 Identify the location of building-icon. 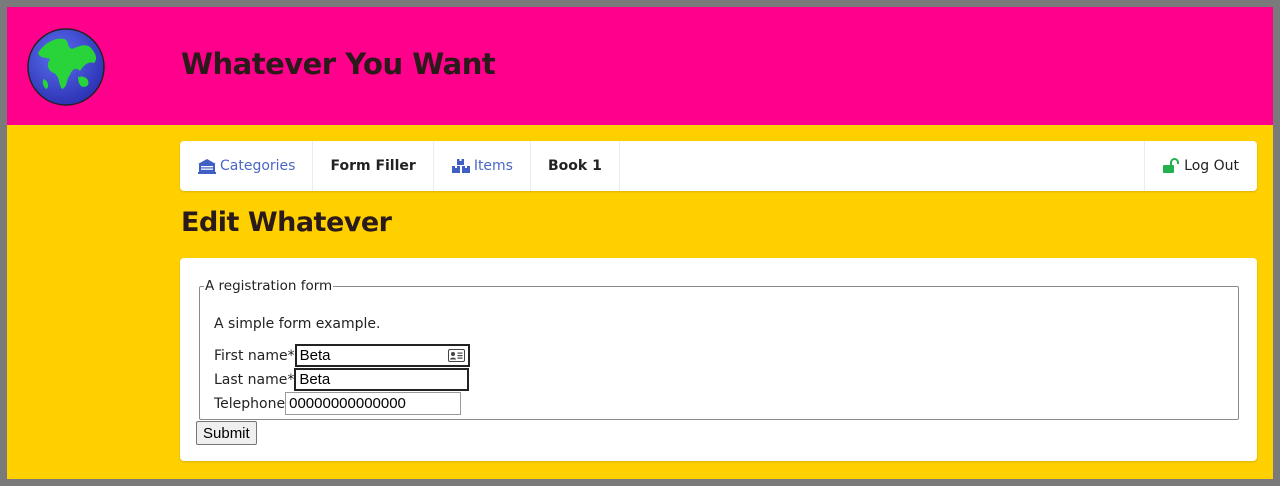
(207, 166).